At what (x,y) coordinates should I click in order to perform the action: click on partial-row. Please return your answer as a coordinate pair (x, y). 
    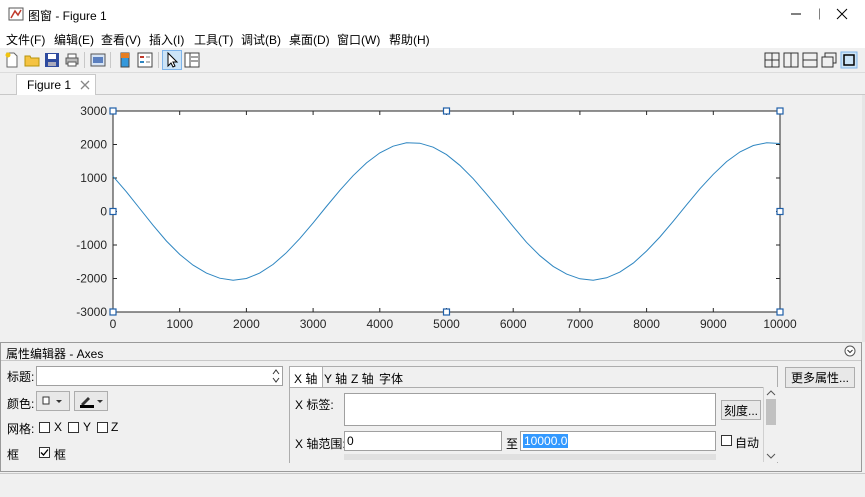
    Looking at the image, I should click on (530, 457).